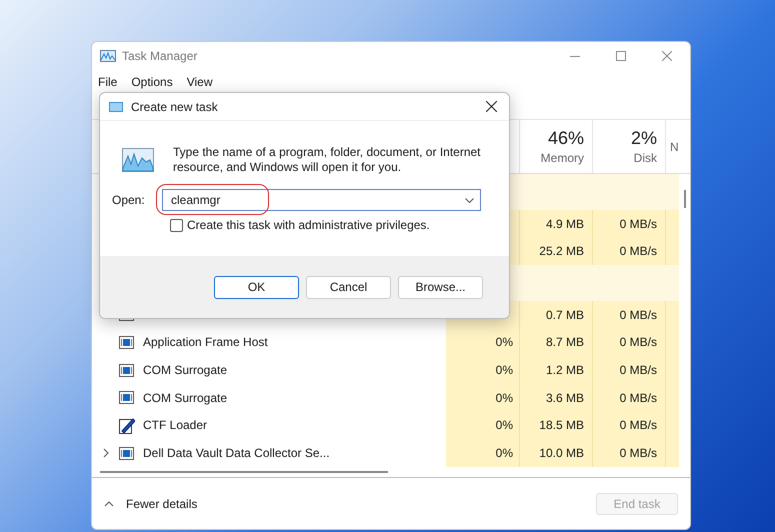 This screenshot has width=775, height=532. Describe the element at coordinates (556, 314) in the screenshot. I see `table-cell: 0.7 MB` at that location.